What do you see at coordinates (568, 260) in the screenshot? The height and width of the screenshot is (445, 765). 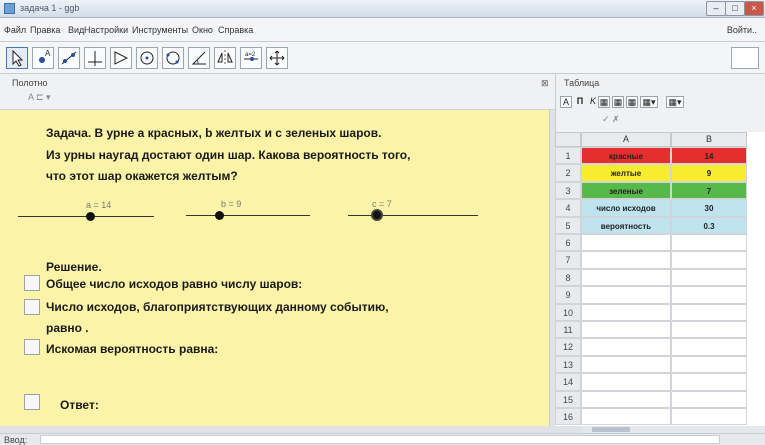 I see `row-header: 7` at bounding box center [568, 260].